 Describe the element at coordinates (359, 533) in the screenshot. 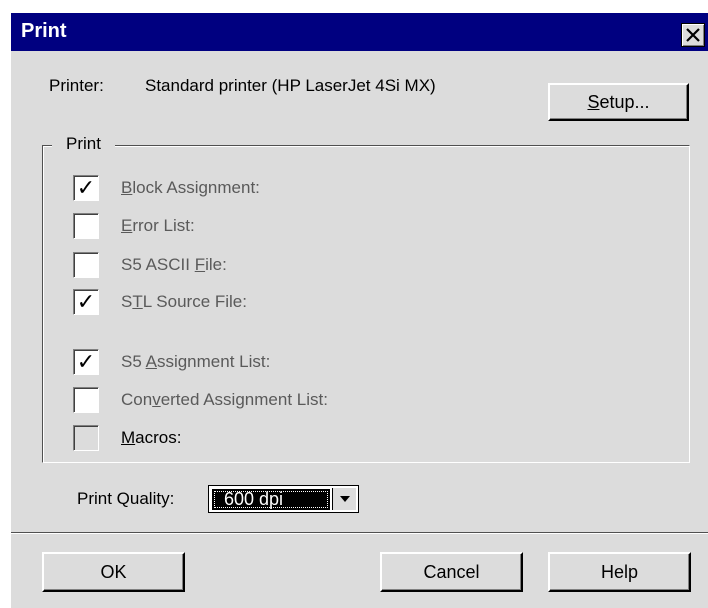

I see `separator-highlight` at that location.